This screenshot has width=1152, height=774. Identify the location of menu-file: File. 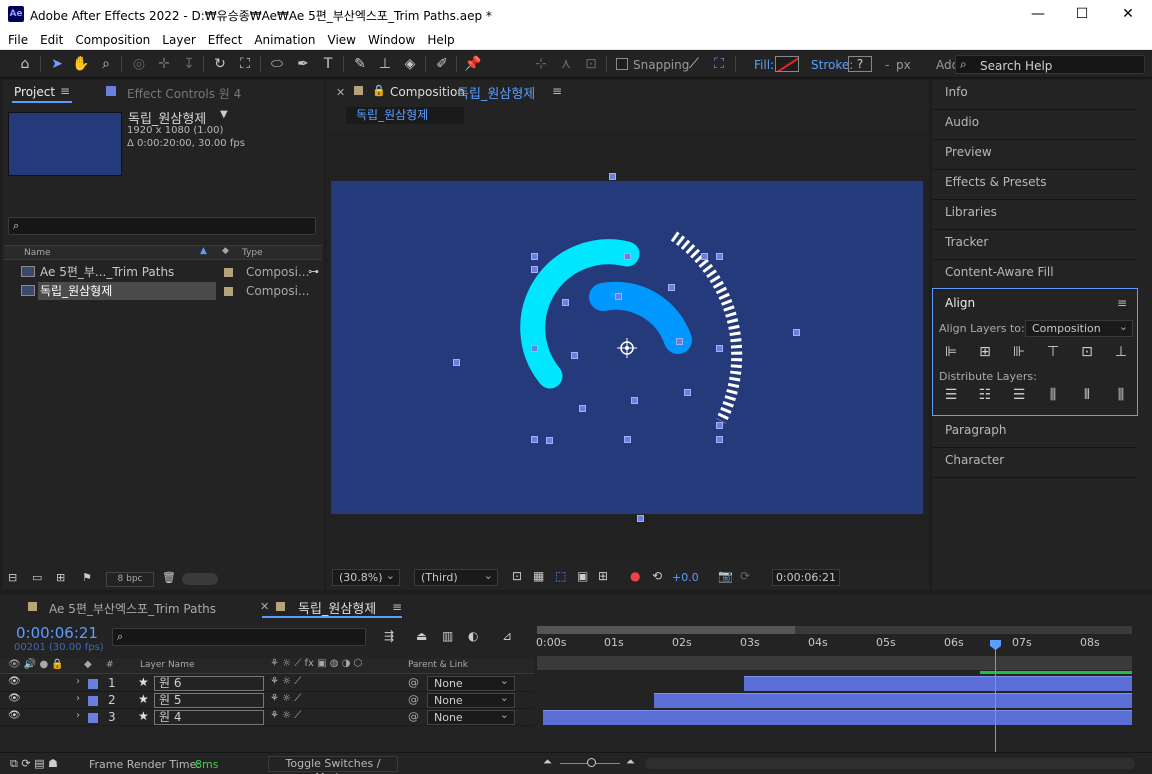
(17, 40).